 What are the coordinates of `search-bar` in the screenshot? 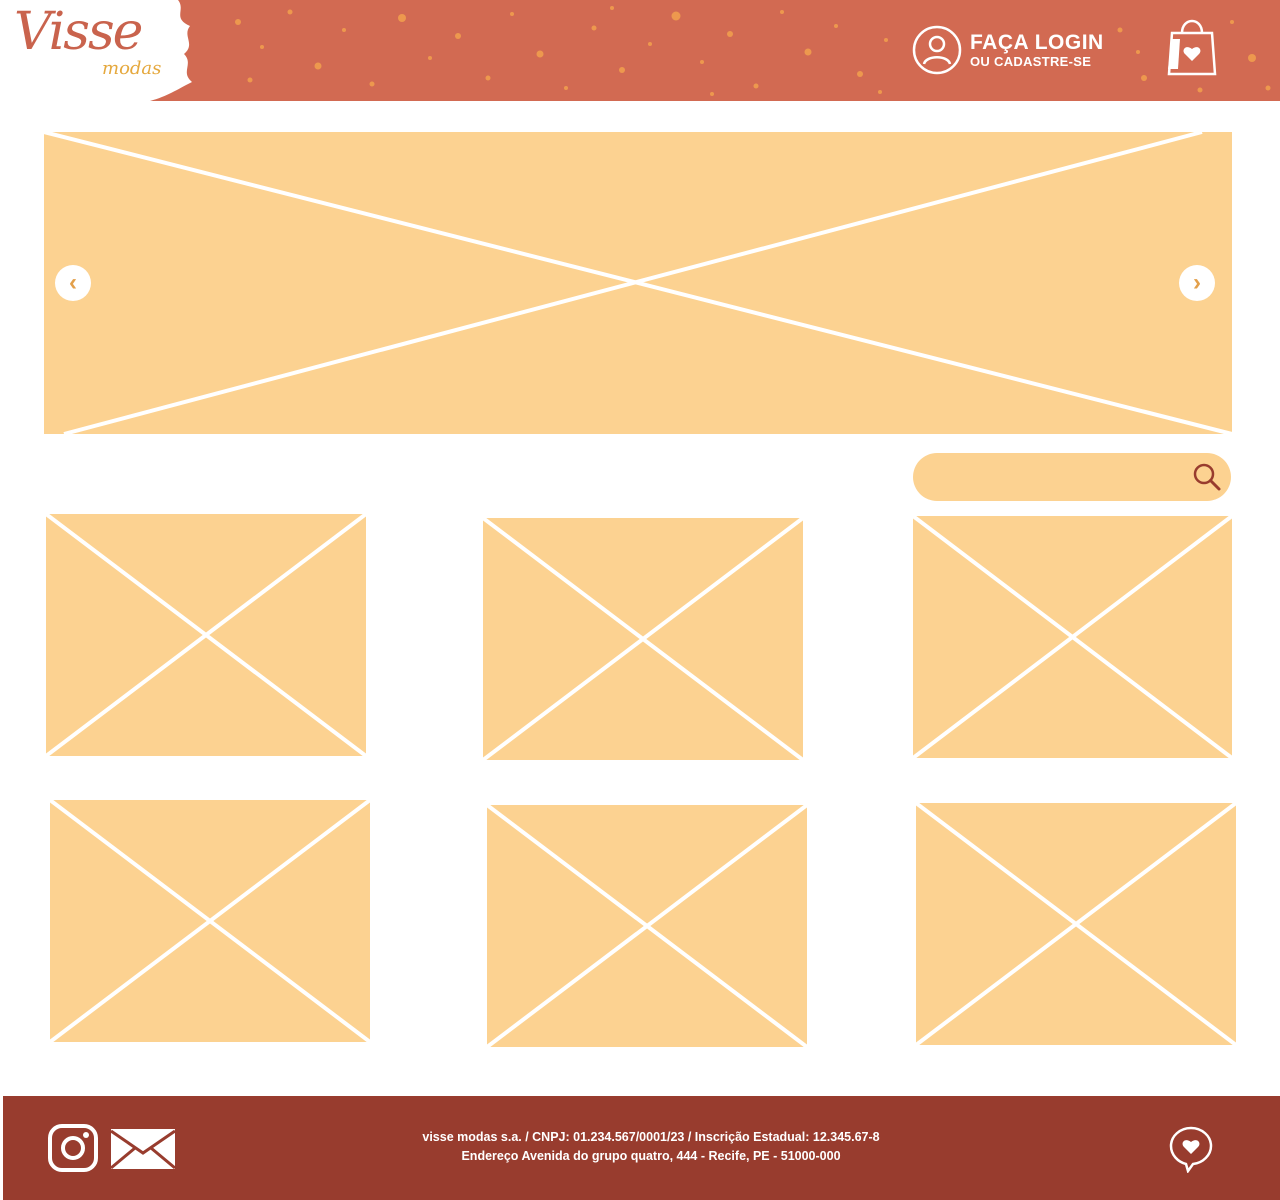 It's located at (1072, 477).